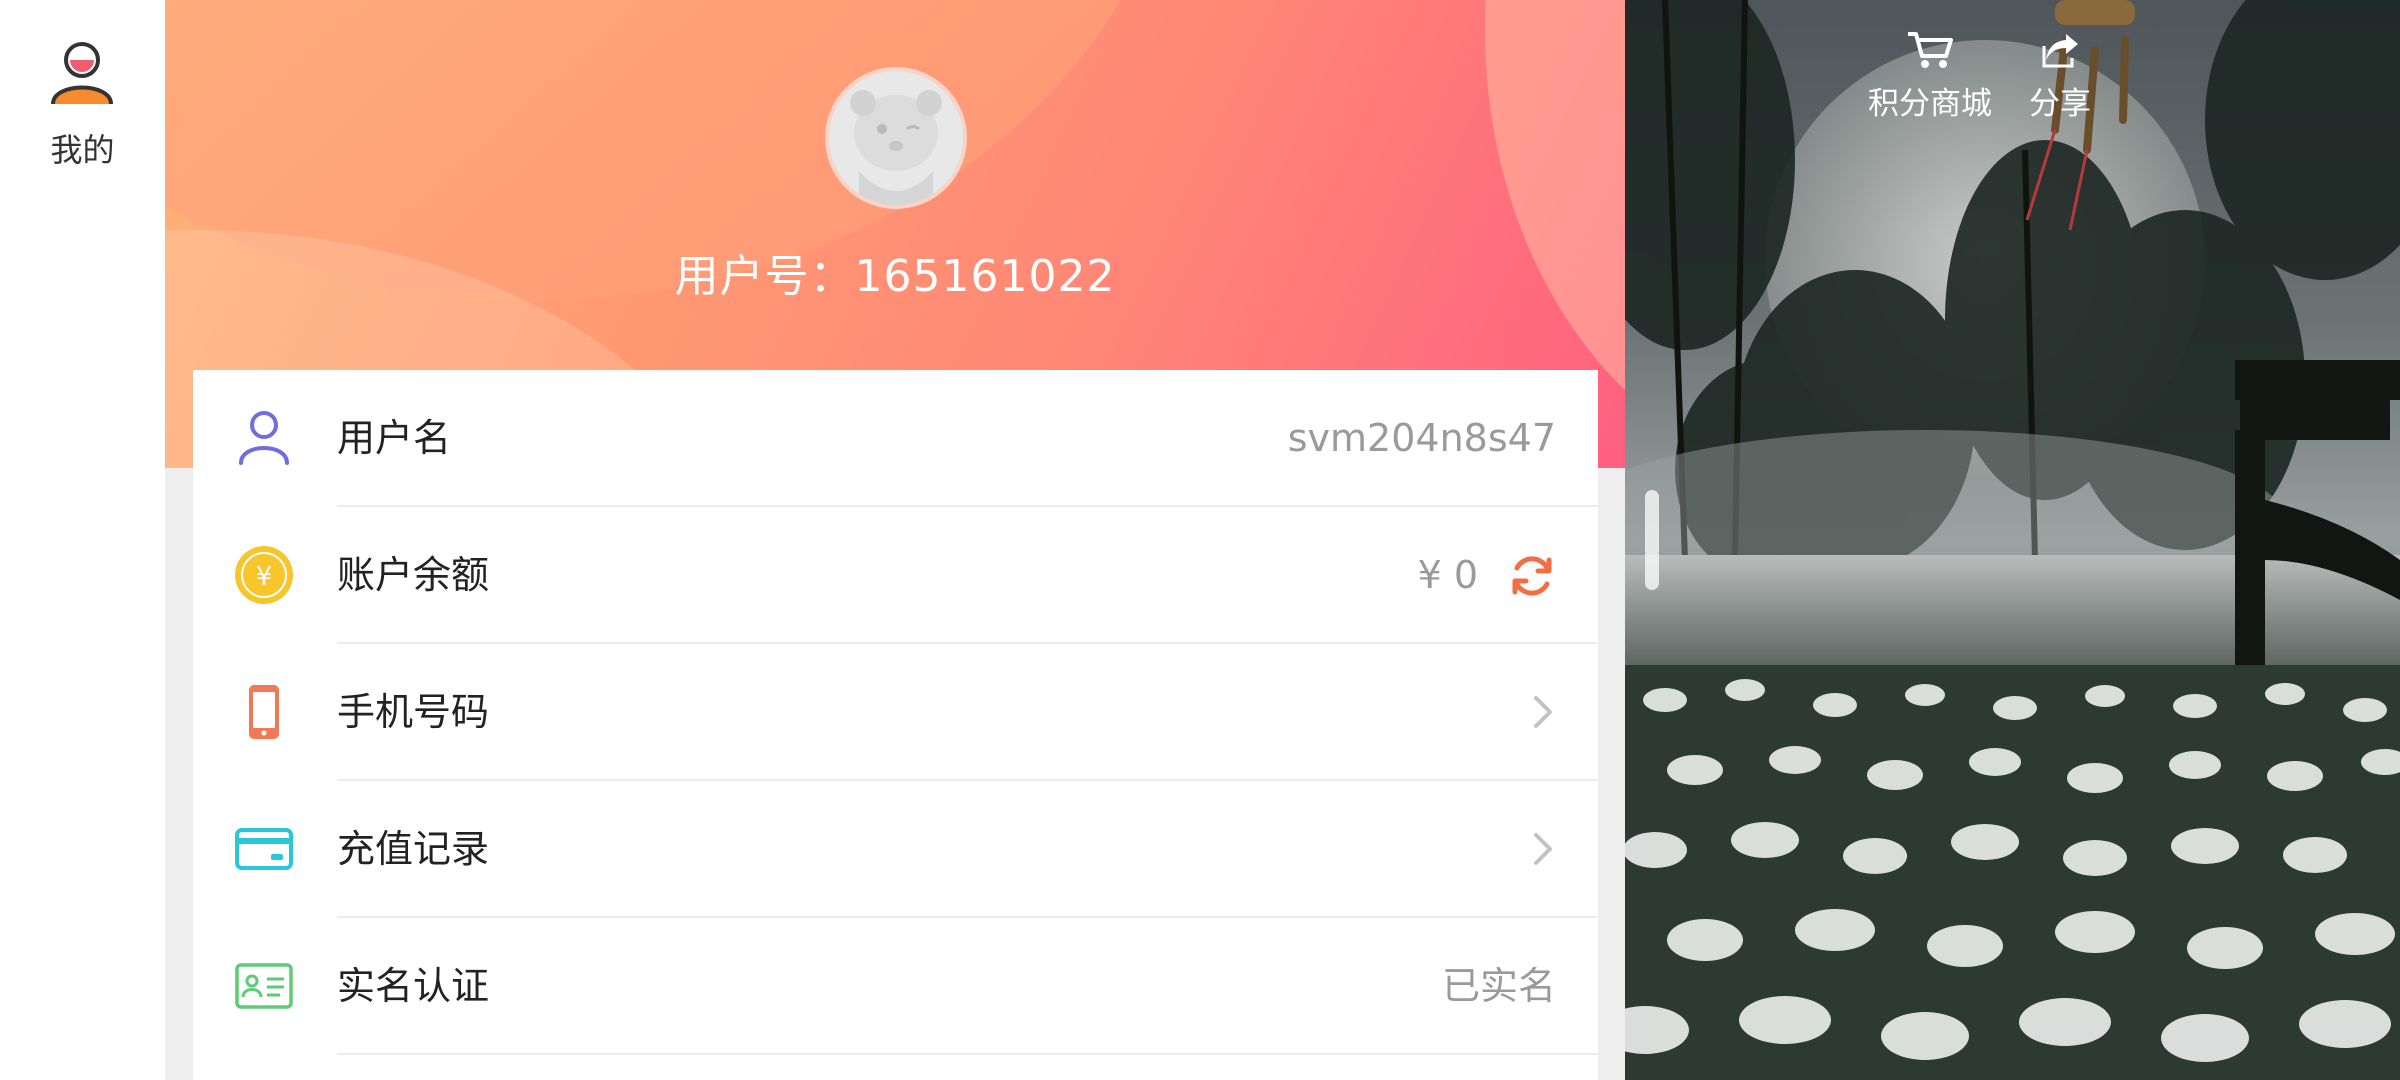 The image size is (2400, 1080). Describe the element at coordinates (895, 712) in the screenshot. I see `row-phone: 手机号码` at that location.